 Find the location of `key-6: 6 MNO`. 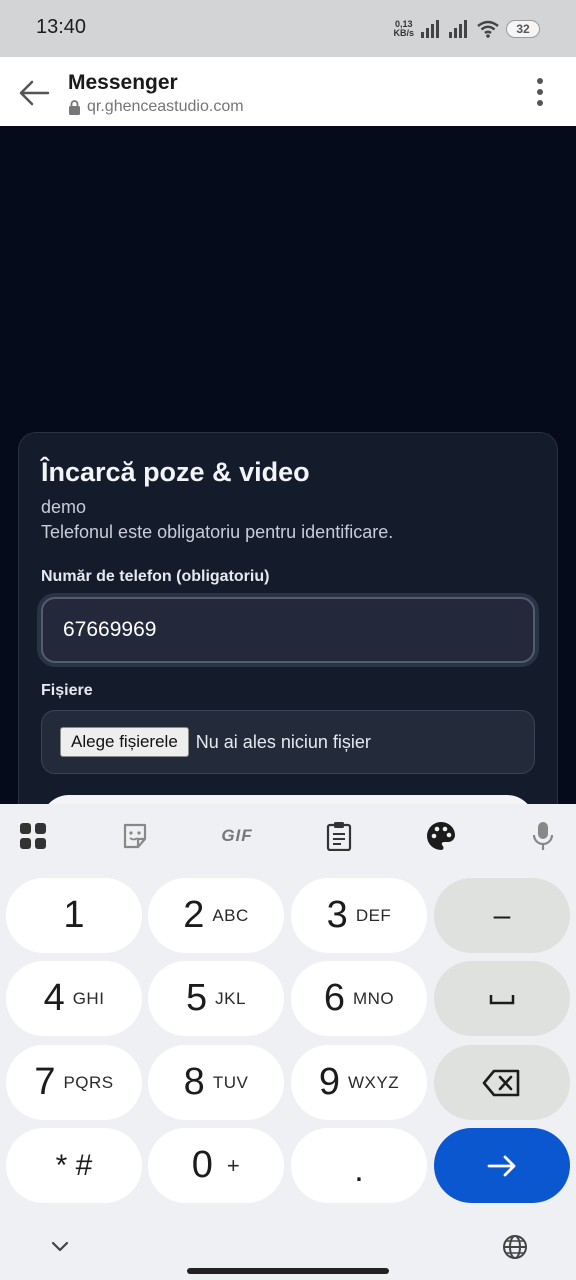

key-6: 6 MNO is located at coordinates (359, 998).